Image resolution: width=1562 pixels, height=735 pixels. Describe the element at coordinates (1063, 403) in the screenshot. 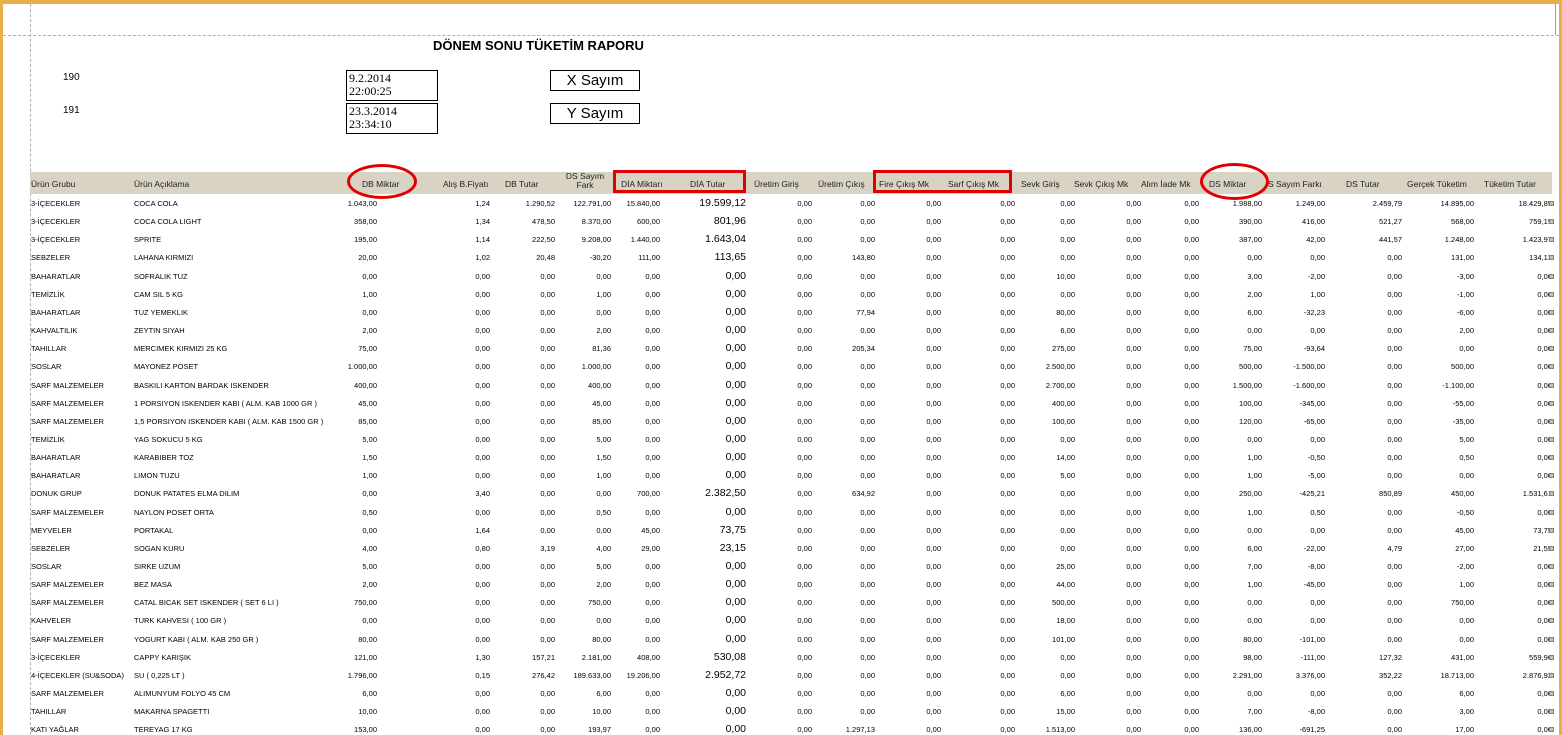

I see `table-cell: 400,00` at that location.